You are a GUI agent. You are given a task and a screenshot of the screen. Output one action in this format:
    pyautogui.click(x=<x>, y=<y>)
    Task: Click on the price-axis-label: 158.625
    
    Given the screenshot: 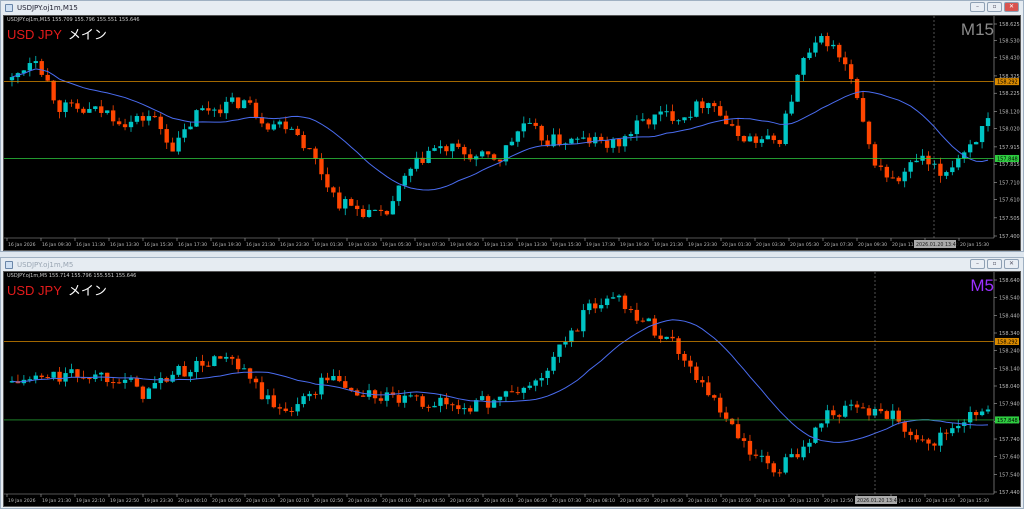 What is the action you would take?
    pyautogui.click(x=1009, y=25)
    